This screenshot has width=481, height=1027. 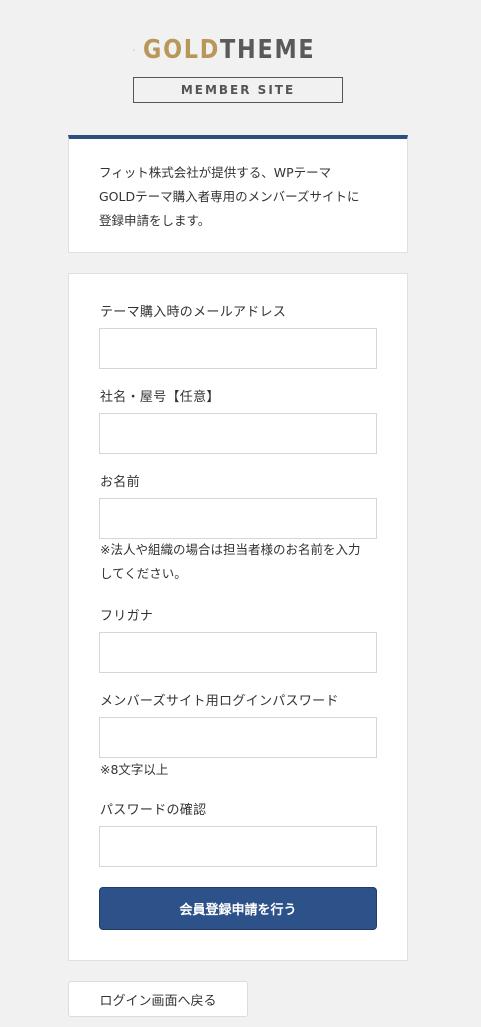 What do you see at coordinates (238, 908) in the screenshot?
I see `submit-registration-button: 会員登録申請を行う` at bounding box center [238, 908].